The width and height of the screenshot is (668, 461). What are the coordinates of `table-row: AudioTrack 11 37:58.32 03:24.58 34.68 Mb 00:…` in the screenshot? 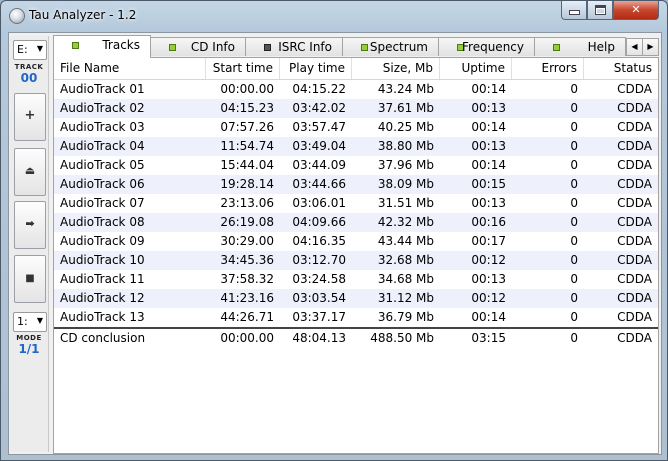 It's located at (356, 279).